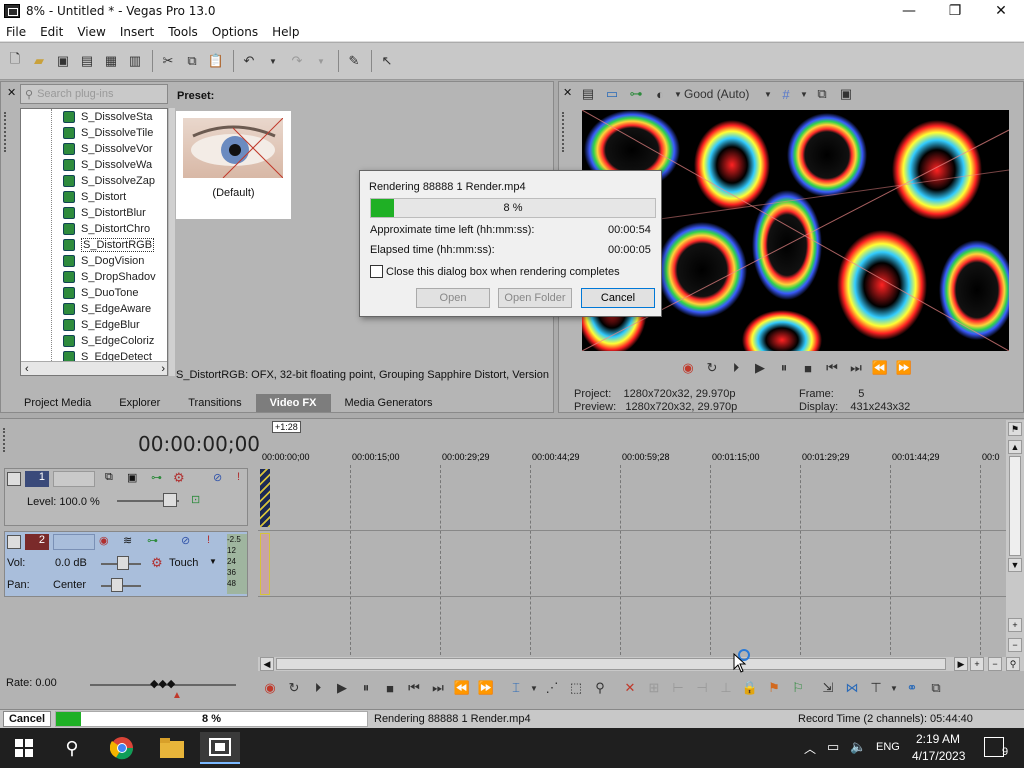 The image size is (1024, 768). What do you see at coordinates (214, 403) in the screenshot?
I see `tab-transitions: Transitions` at bounding box center [214, 403].